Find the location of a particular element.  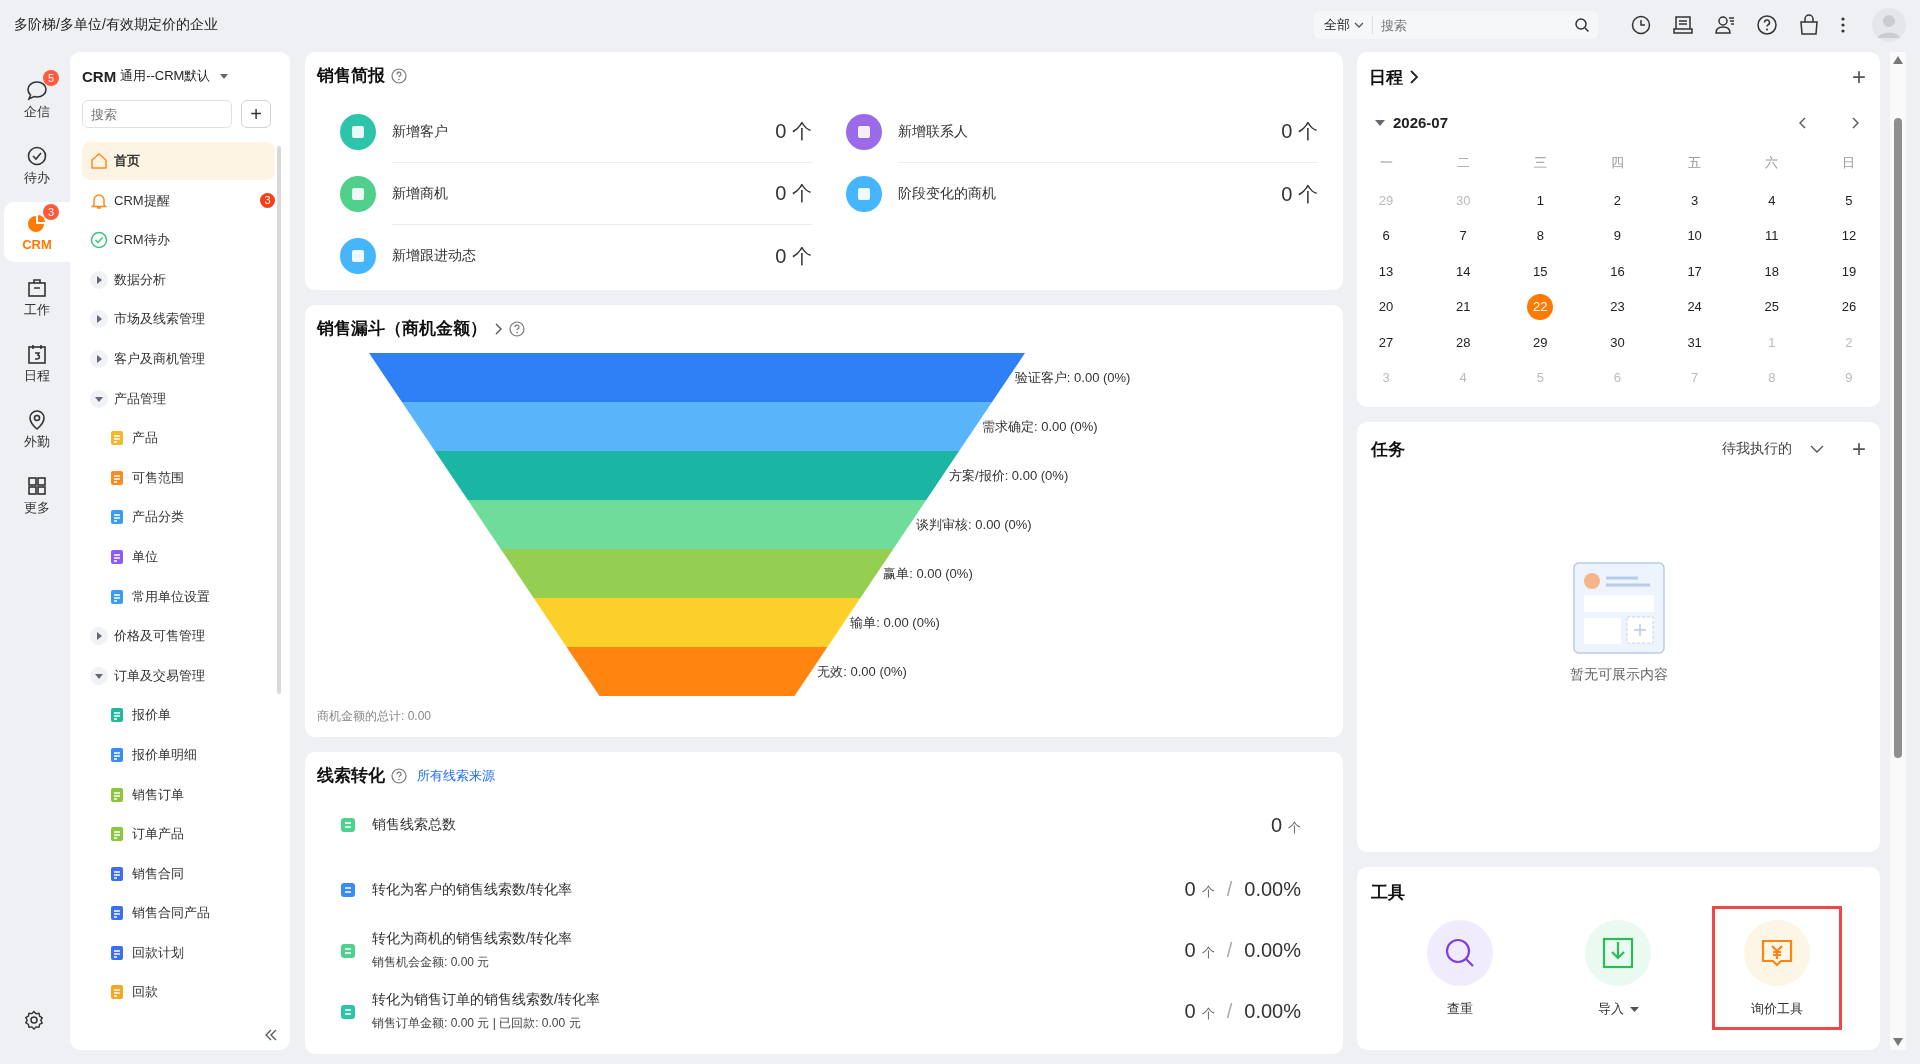

nav-item: 回款 is located at coordinates (178, 992).